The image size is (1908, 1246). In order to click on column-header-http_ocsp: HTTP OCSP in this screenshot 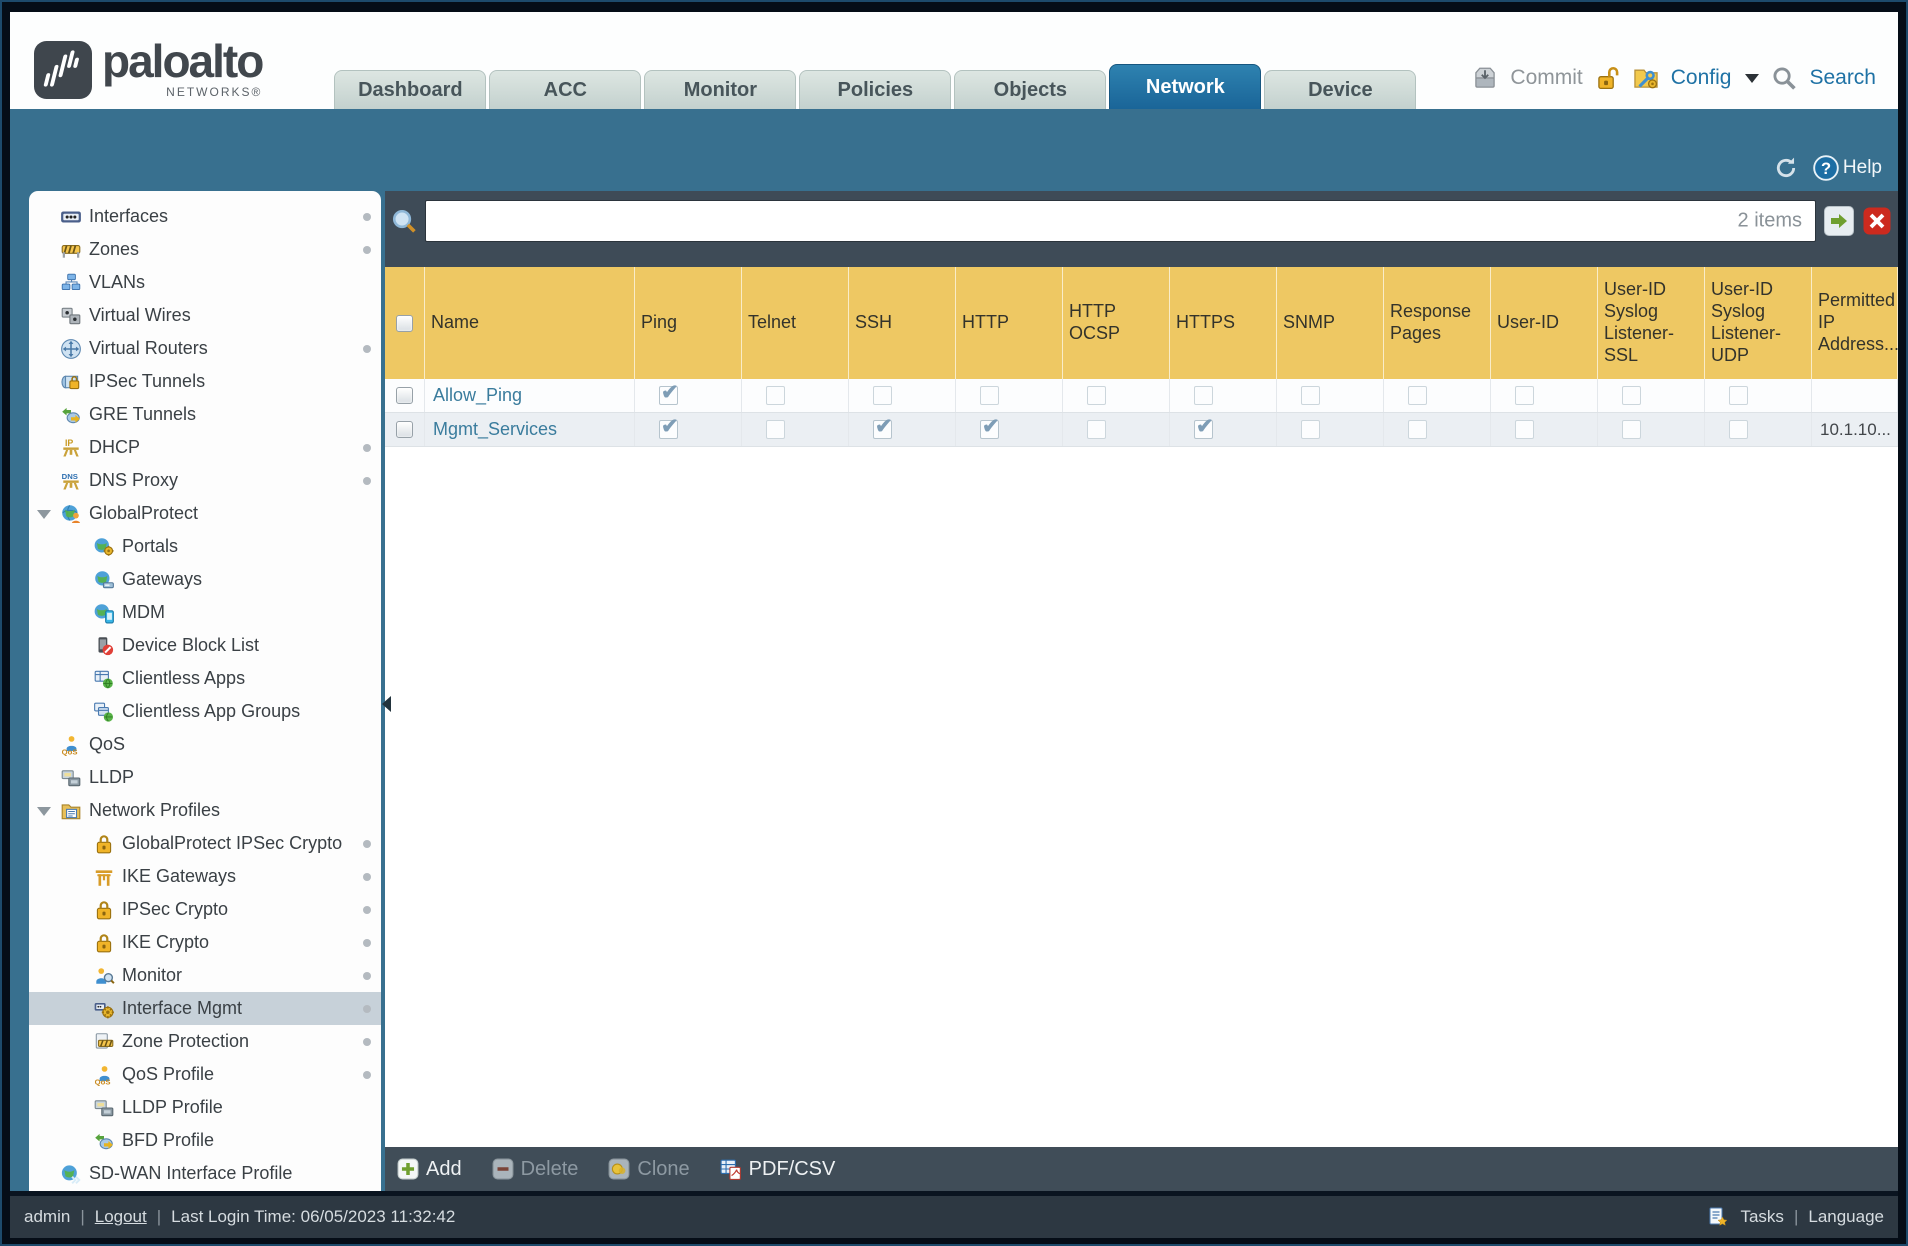, I will do `click(1116, 323)`.